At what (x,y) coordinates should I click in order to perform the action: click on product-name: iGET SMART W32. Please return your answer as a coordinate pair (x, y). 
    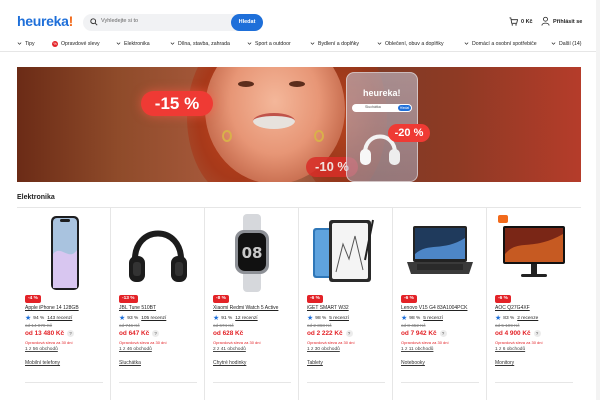
    Looking at the image, I should click on (348, 308).